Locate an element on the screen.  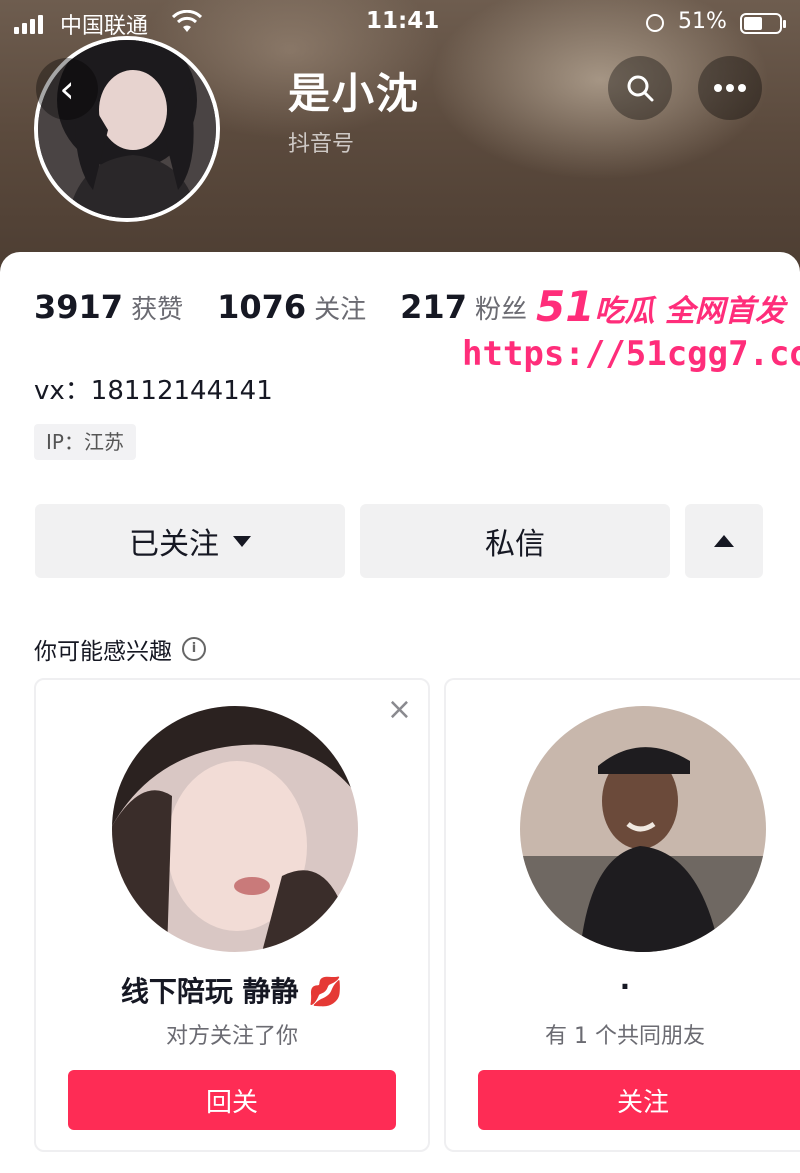
more-dots-icon is located at coordinates (730, 88).